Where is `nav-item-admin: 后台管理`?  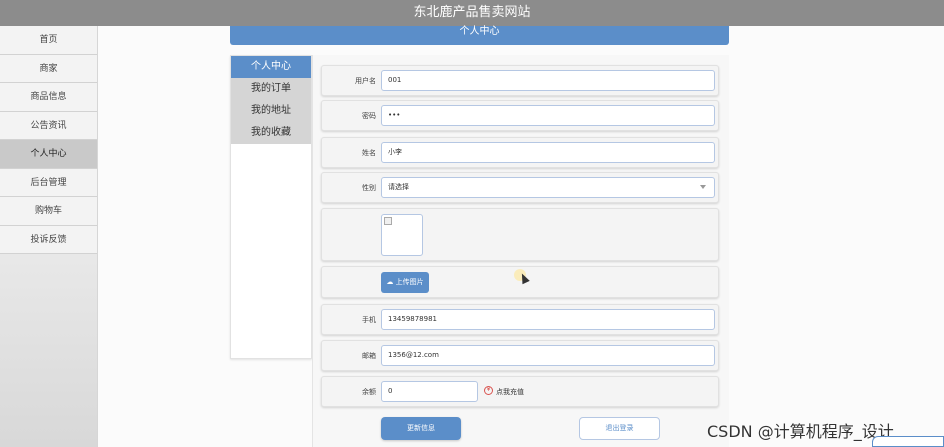 nav-item-admin: 后台管理 is located at coordinates (48, 182).